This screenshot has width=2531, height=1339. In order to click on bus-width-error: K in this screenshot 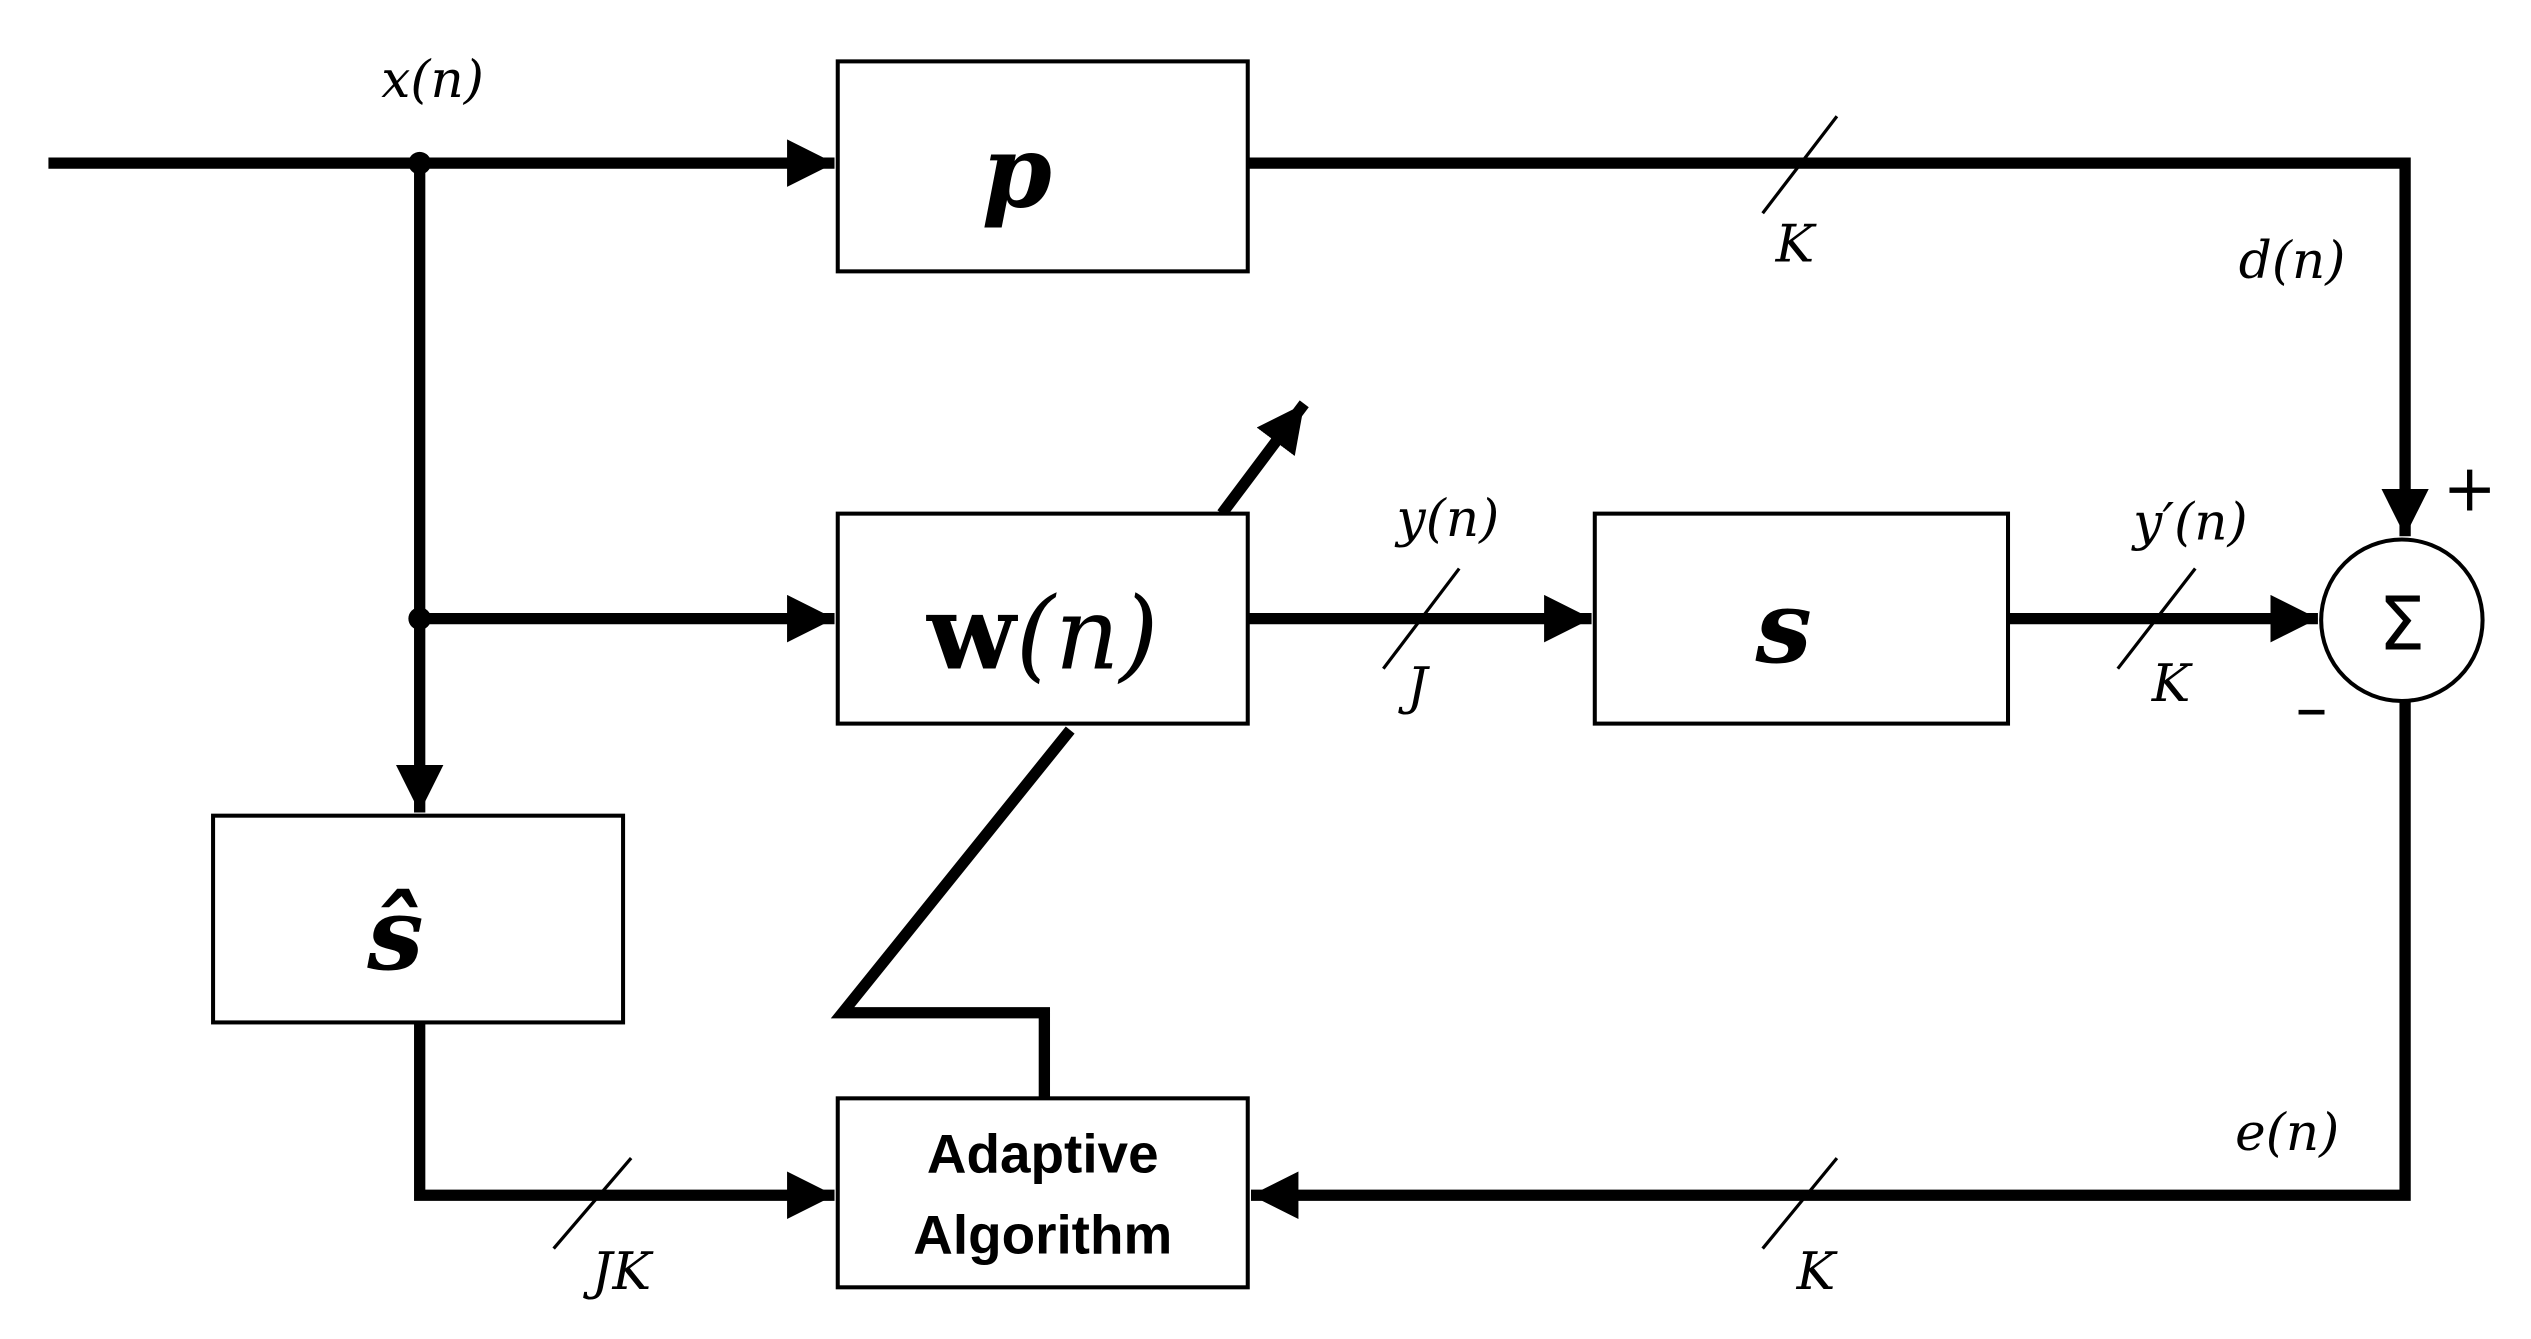, I will do `click(1817, 1272)`.